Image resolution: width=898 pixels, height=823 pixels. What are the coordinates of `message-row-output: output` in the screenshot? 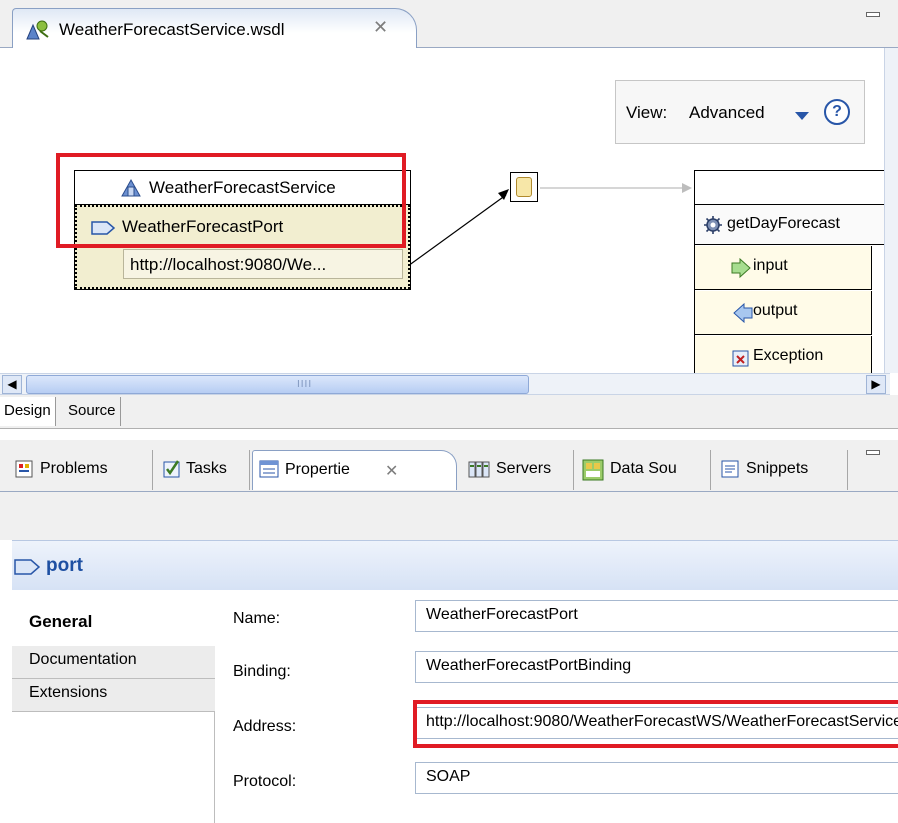 It's located at (783, 313).